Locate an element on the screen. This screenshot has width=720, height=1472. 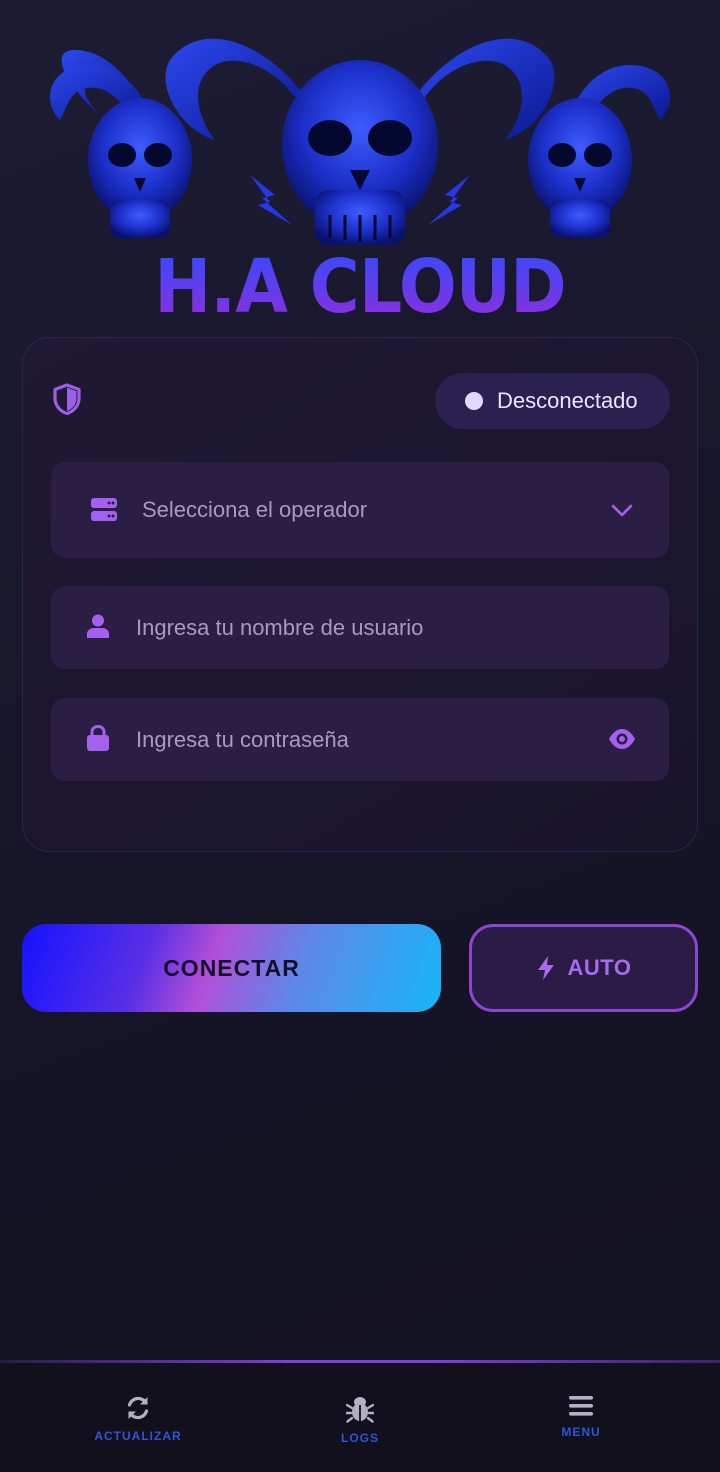
menu-icon is located at coordinates (581, 1406).